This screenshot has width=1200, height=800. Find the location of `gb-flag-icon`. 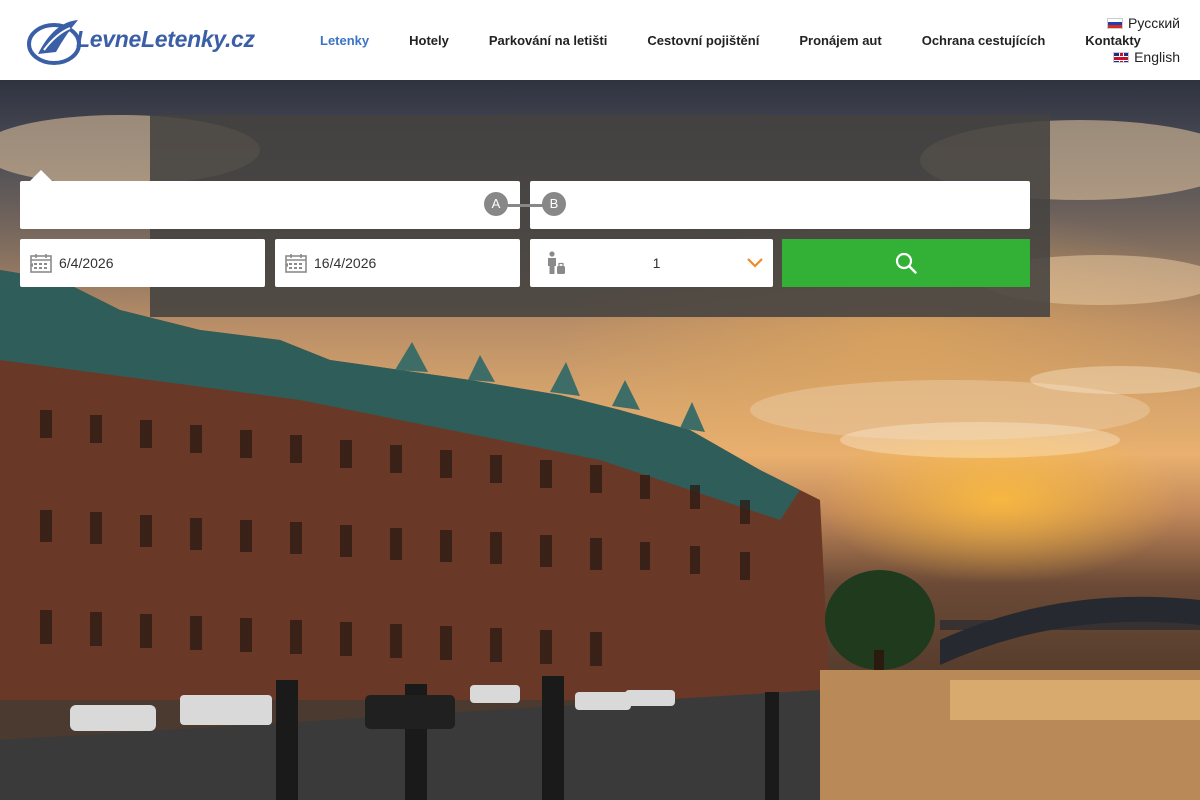

gb-flag-icon is located at coordinates (1121, 57).